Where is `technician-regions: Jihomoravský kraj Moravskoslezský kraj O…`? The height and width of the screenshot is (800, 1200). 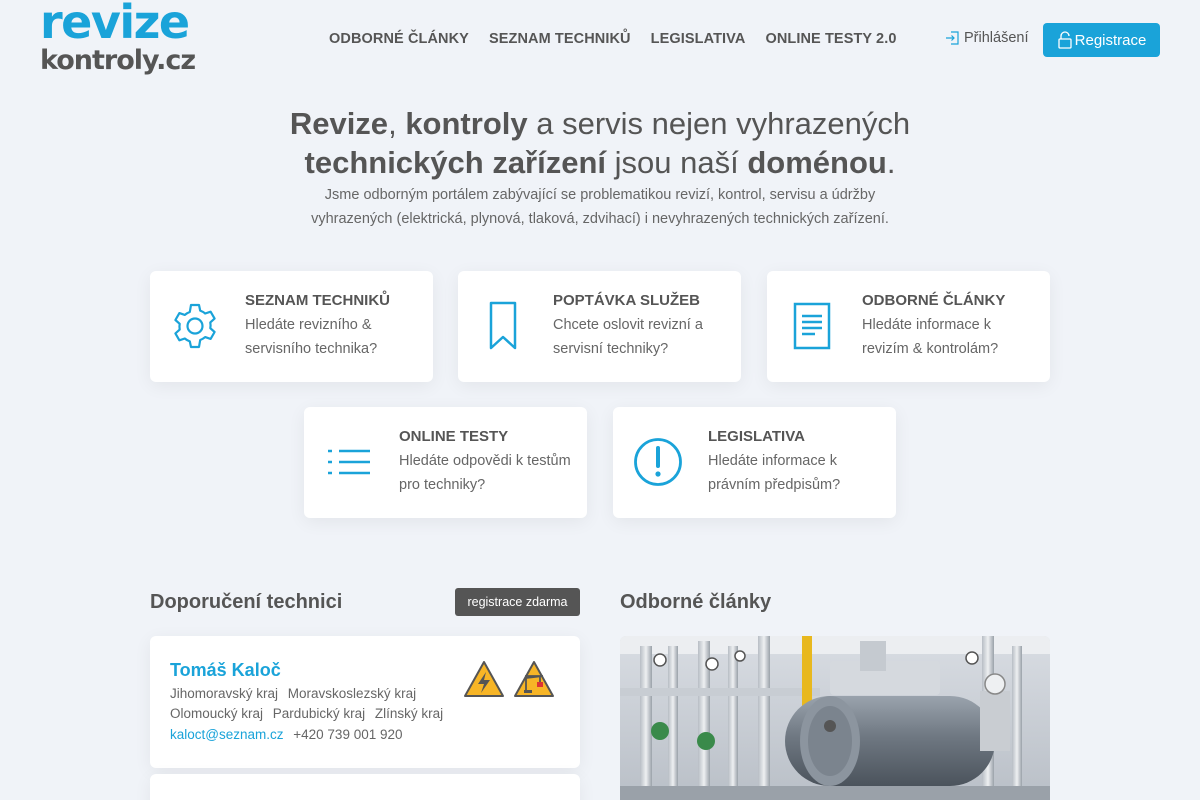 technician-regions: Jihomoravský kraj Moravskoslezský kraj O… is located at coordinates (315, 704).